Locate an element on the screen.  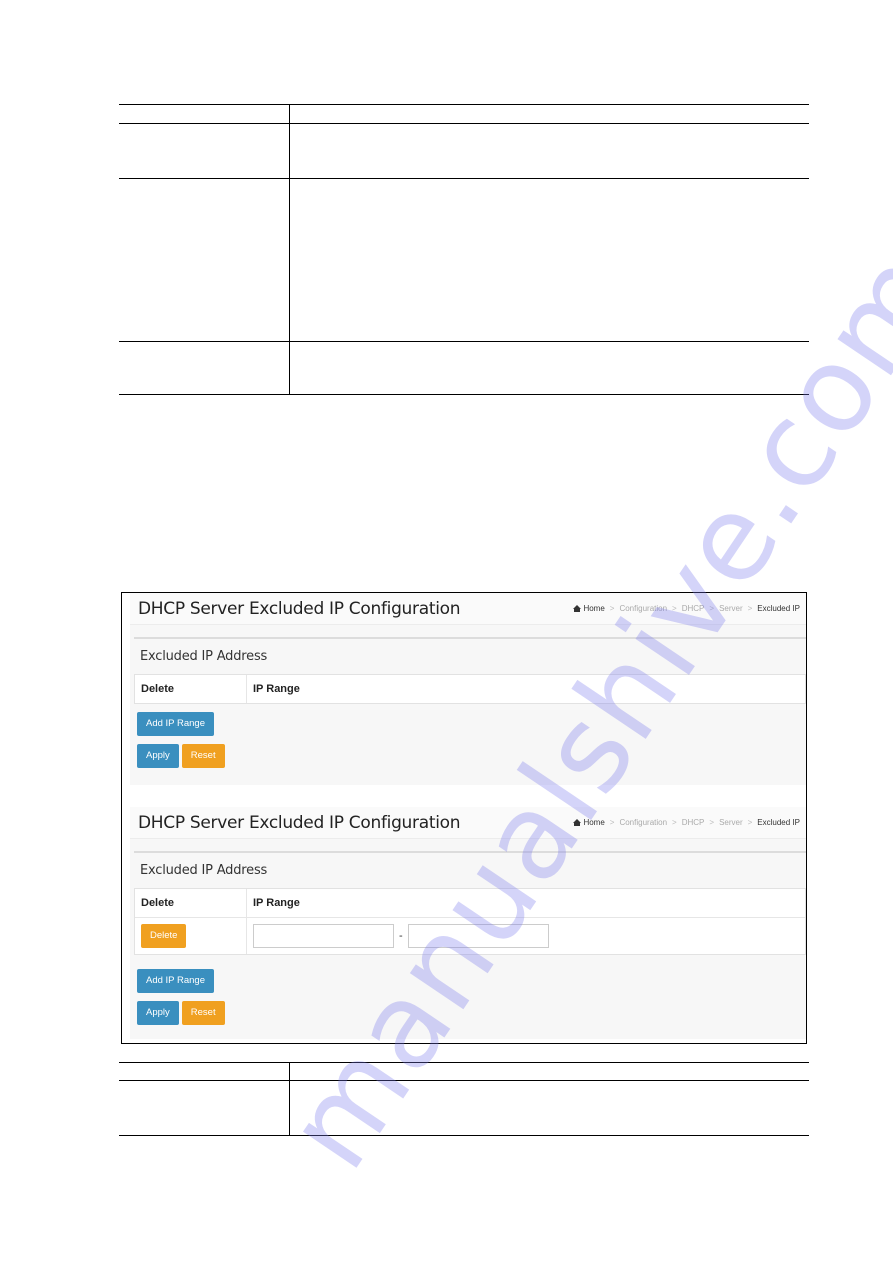
excluded-ip-table: Delete IP Range Delete - is located at coordinates (470, 921).